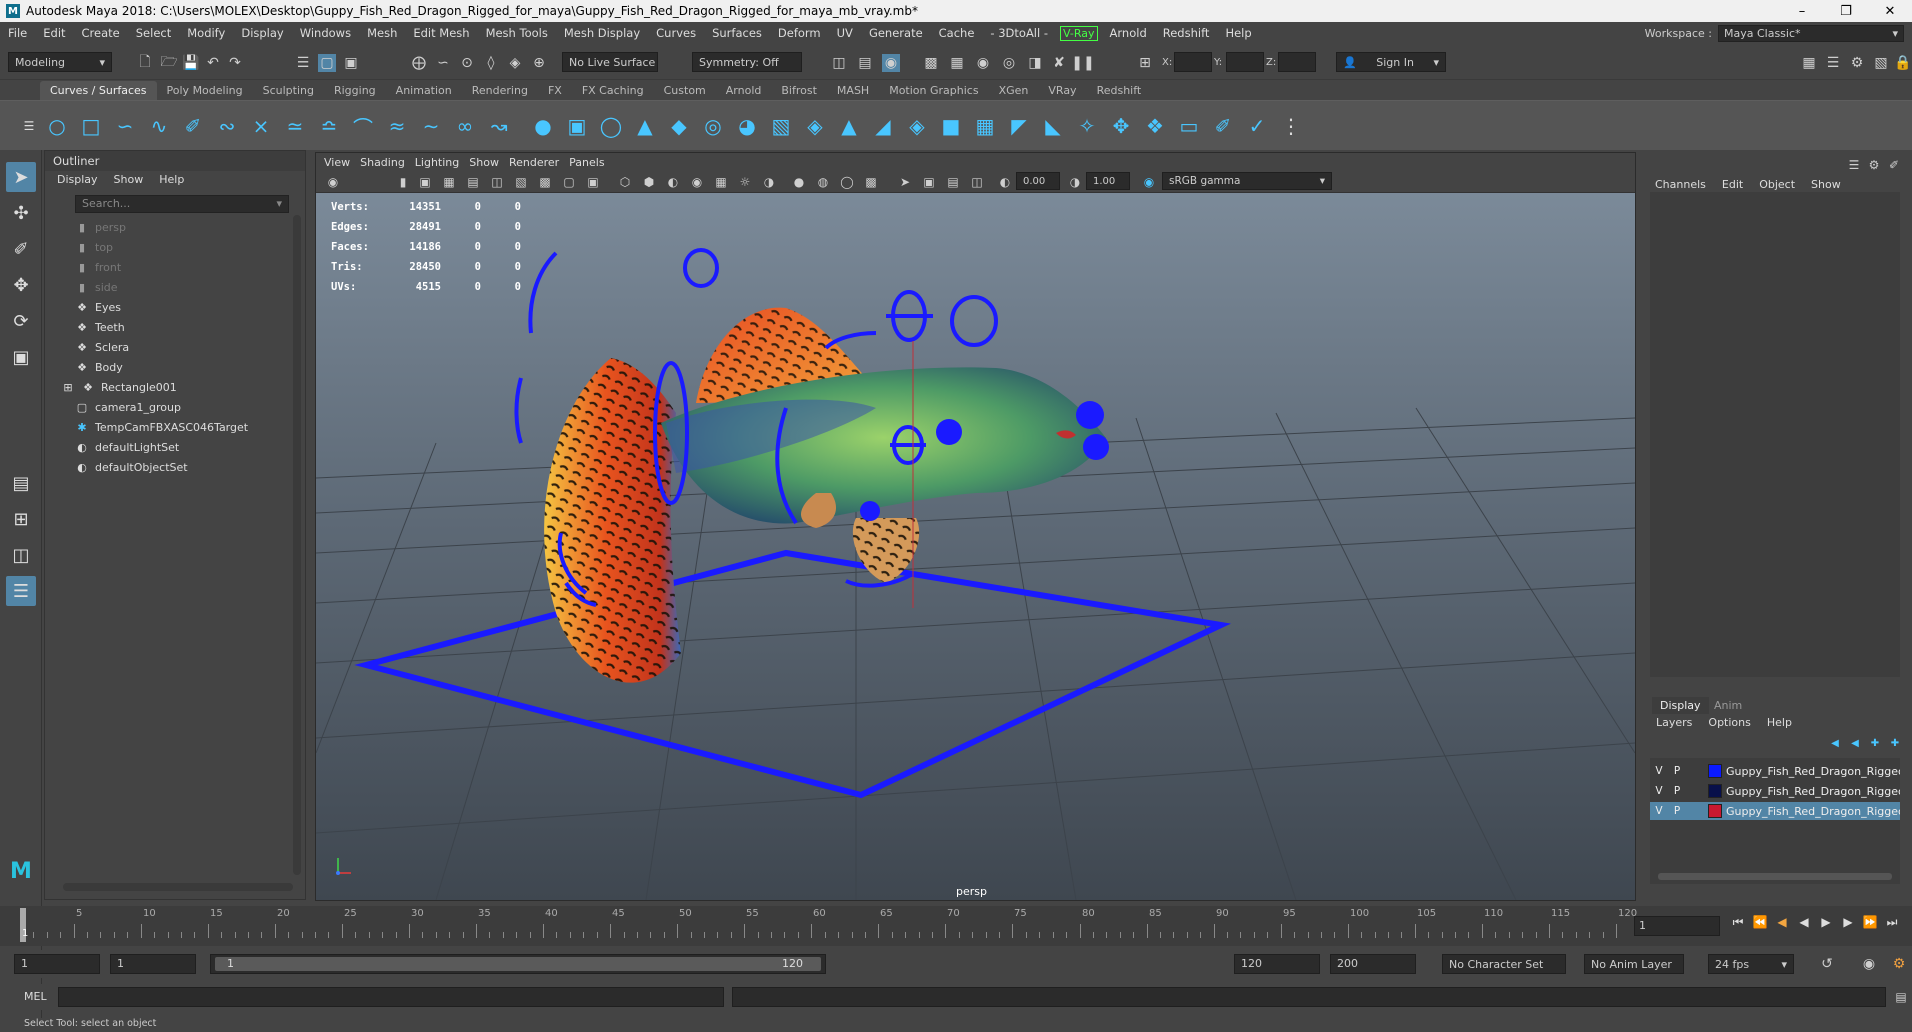 This screenshot has width=1912, height=1032. Describe the element at coordinates (98, 90) in the screenshot. I see `tab-curves-surfaces: Curves / Surfaces` at that location.